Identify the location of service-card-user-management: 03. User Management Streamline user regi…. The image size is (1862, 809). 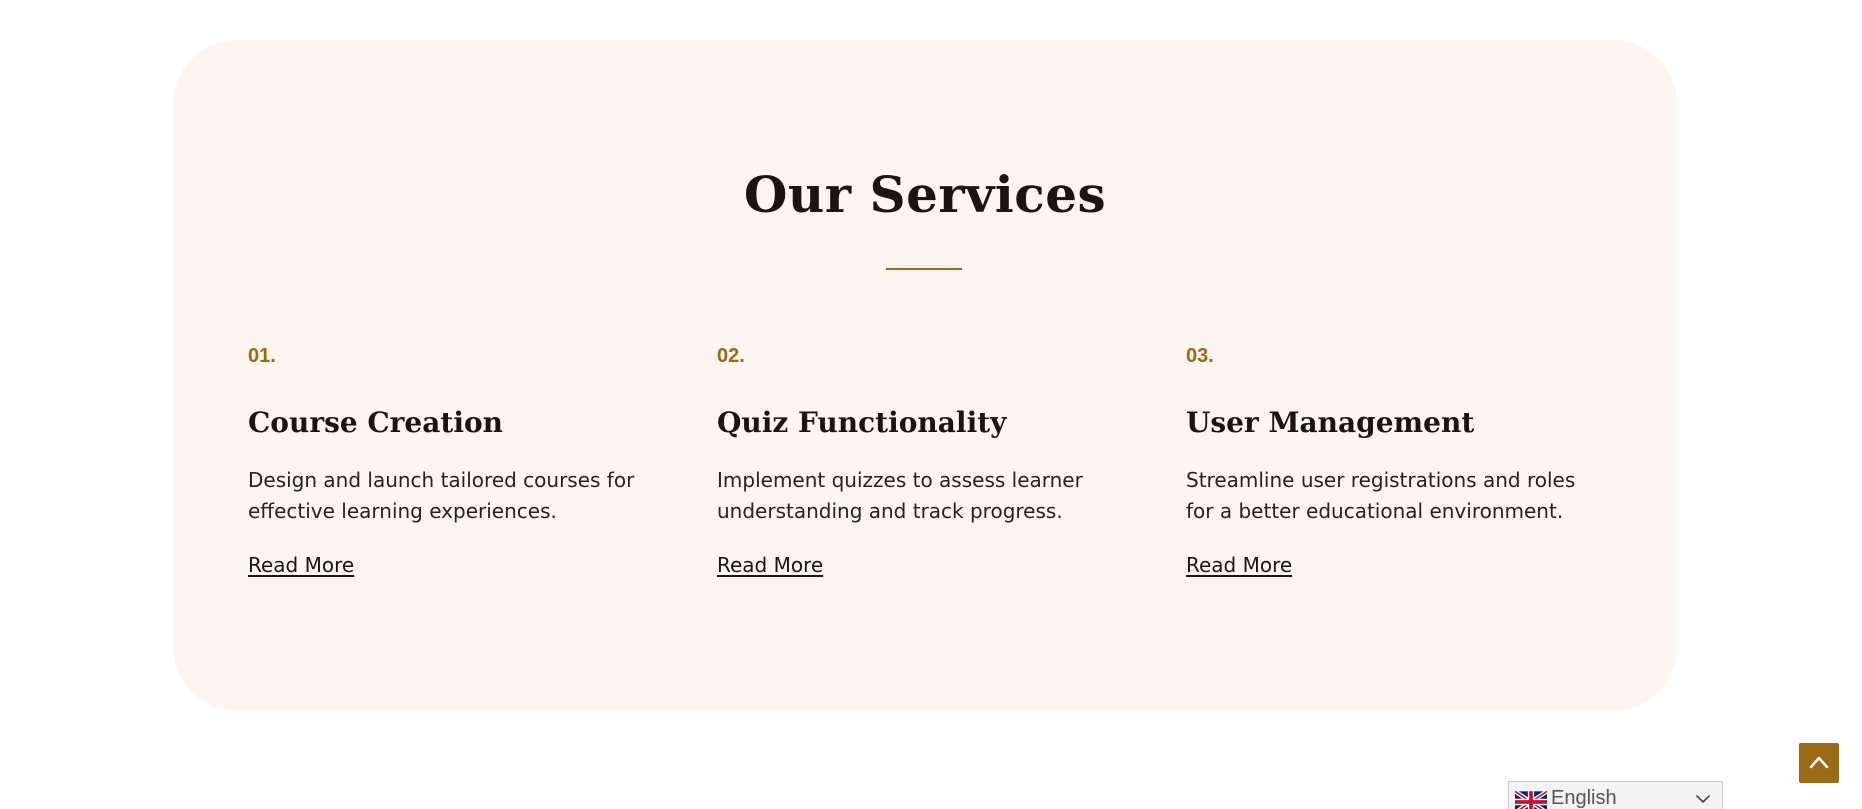
(1396, 460).